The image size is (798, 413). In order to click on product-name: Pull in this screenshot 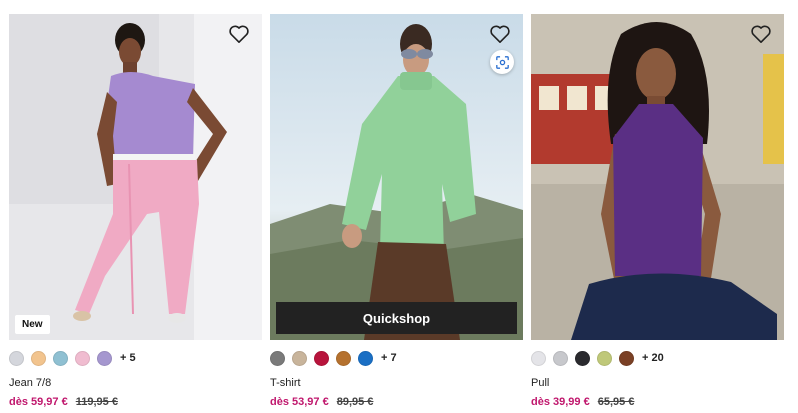, I will do `click(657, 383)`.